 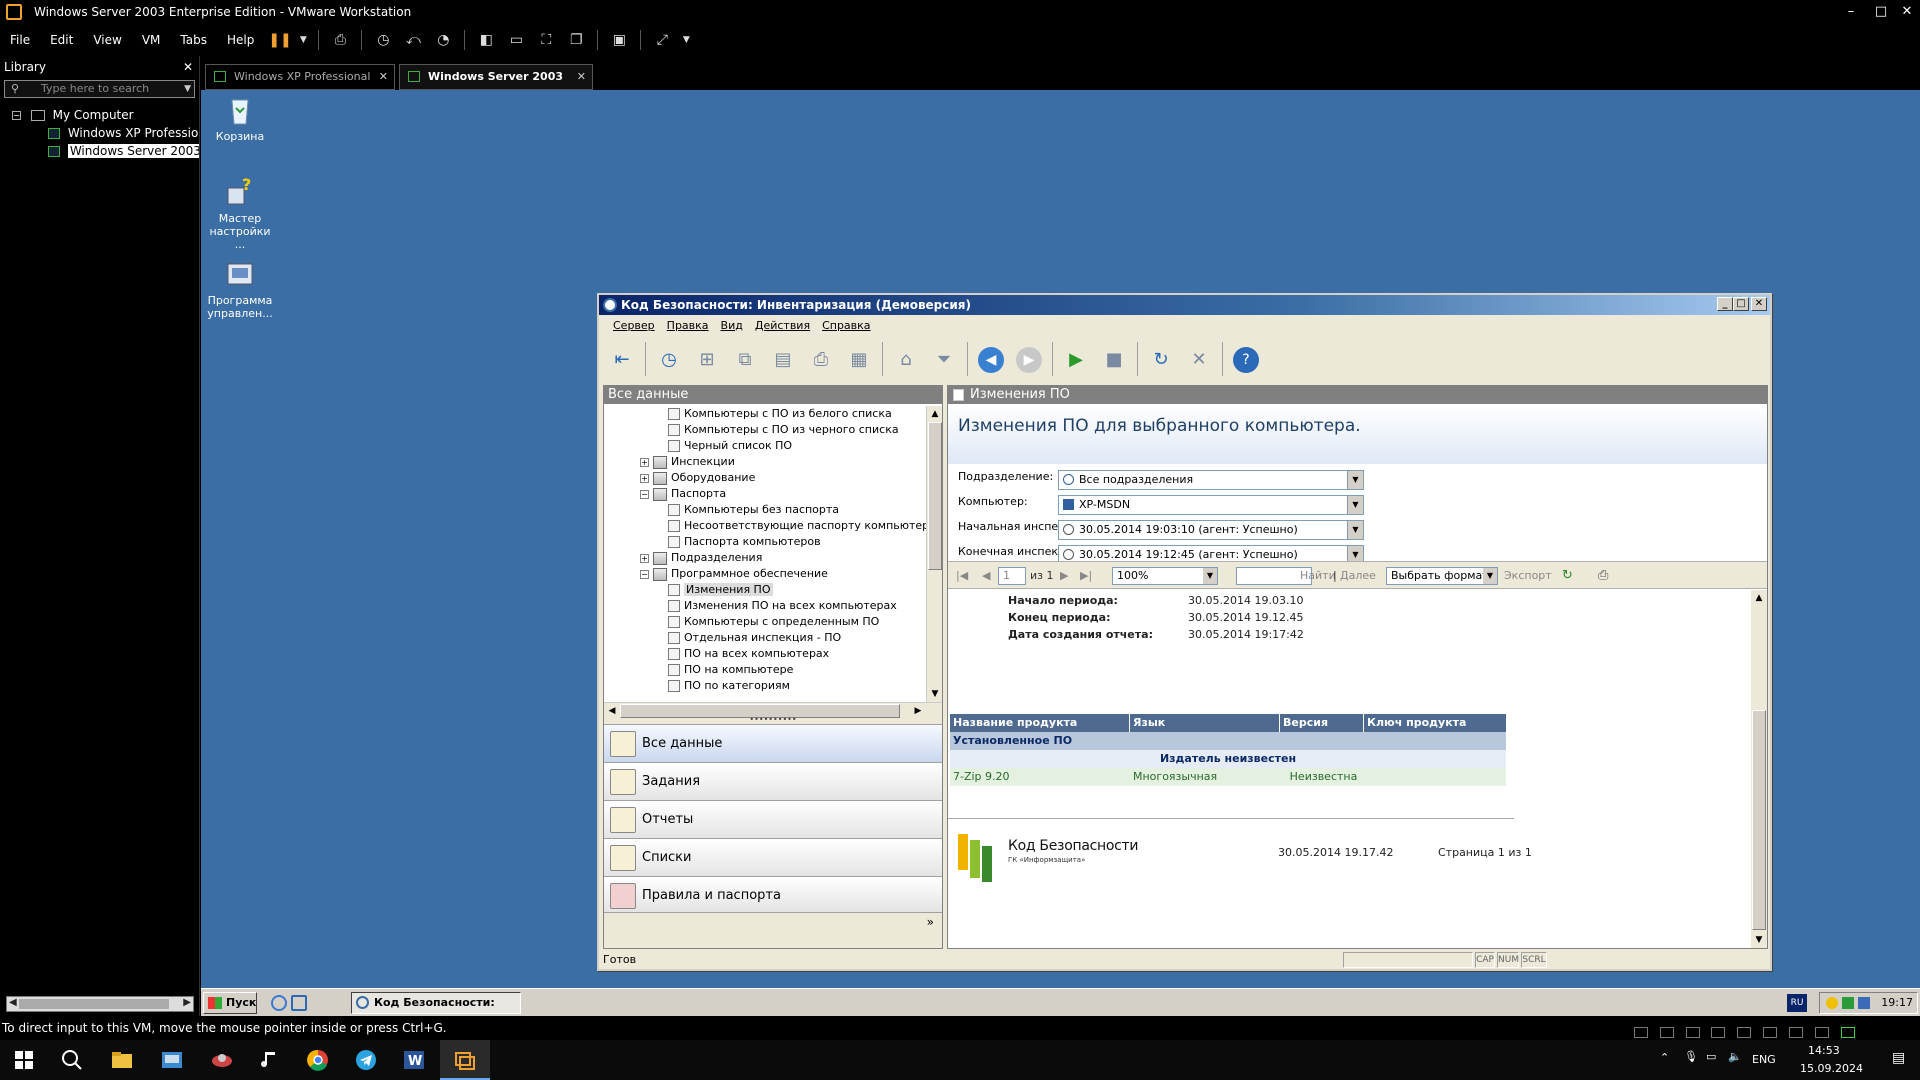 I want to click on windows-start-icon, so click(x=24, y=1060).